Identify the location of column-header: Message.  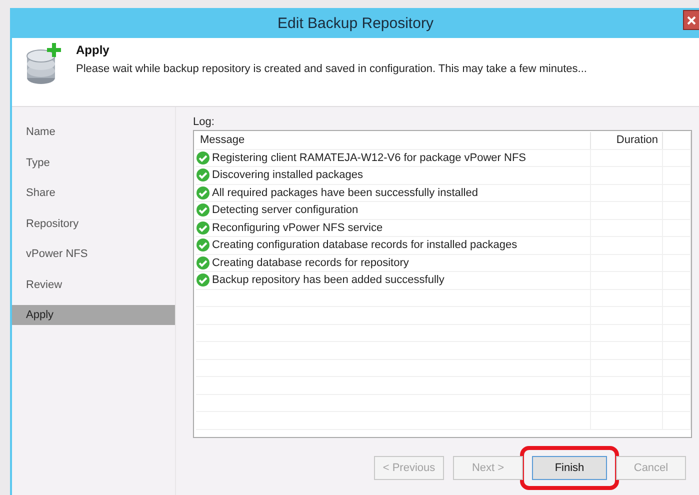
(393, 140).